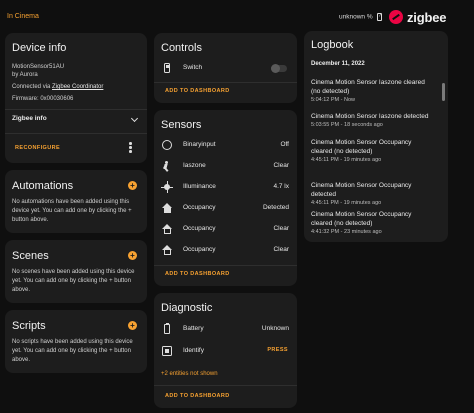 Image resolution: width=474 pixels, height=413 pixels. Describe the element at coordinates (132, 185) in the screenshot. I see `add-automation-button: +` at that location.